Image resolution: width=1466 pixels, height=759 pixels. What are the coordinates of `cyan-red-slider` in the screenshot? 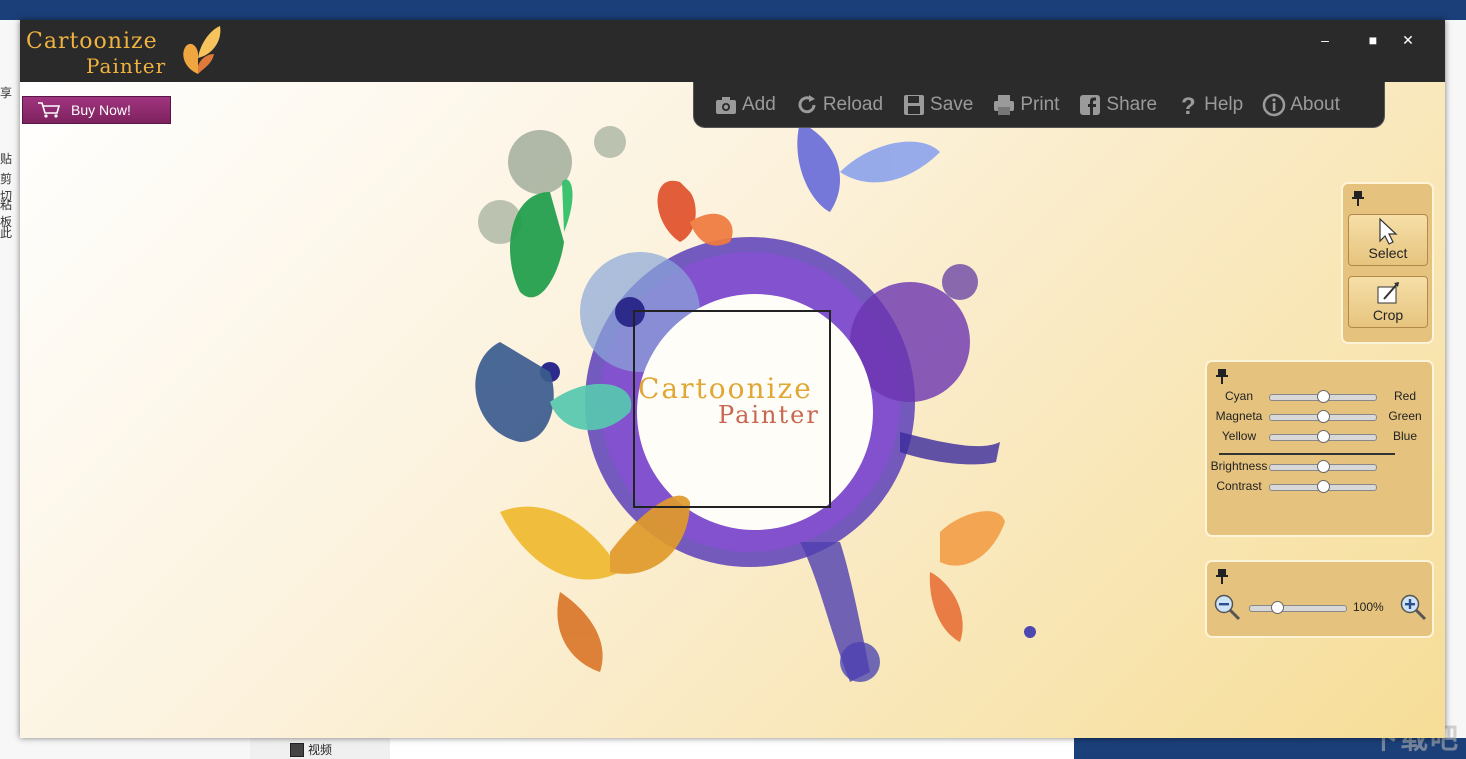 It's located at (1323, 396).